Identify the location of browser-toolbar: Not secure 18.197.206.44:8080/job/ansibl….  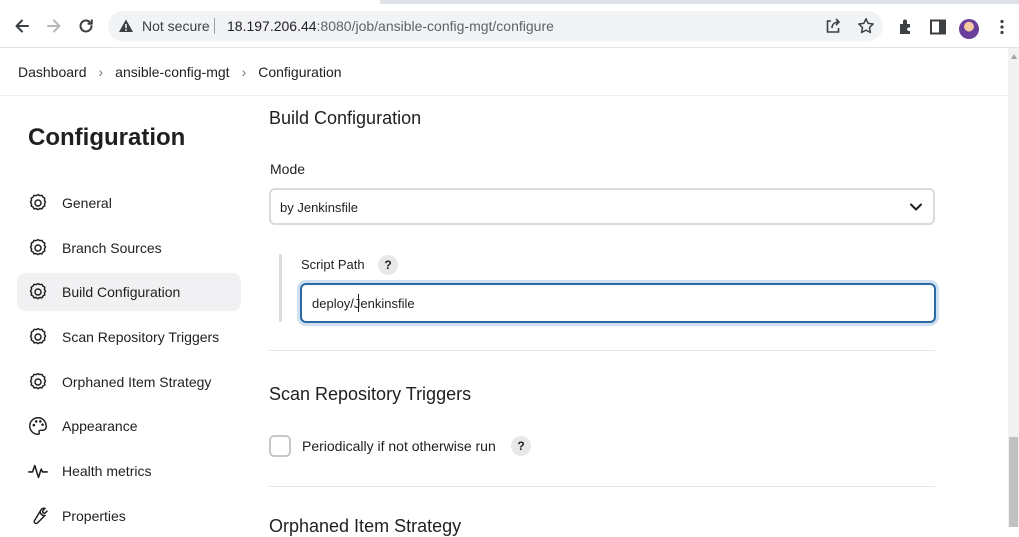
(509, 26).